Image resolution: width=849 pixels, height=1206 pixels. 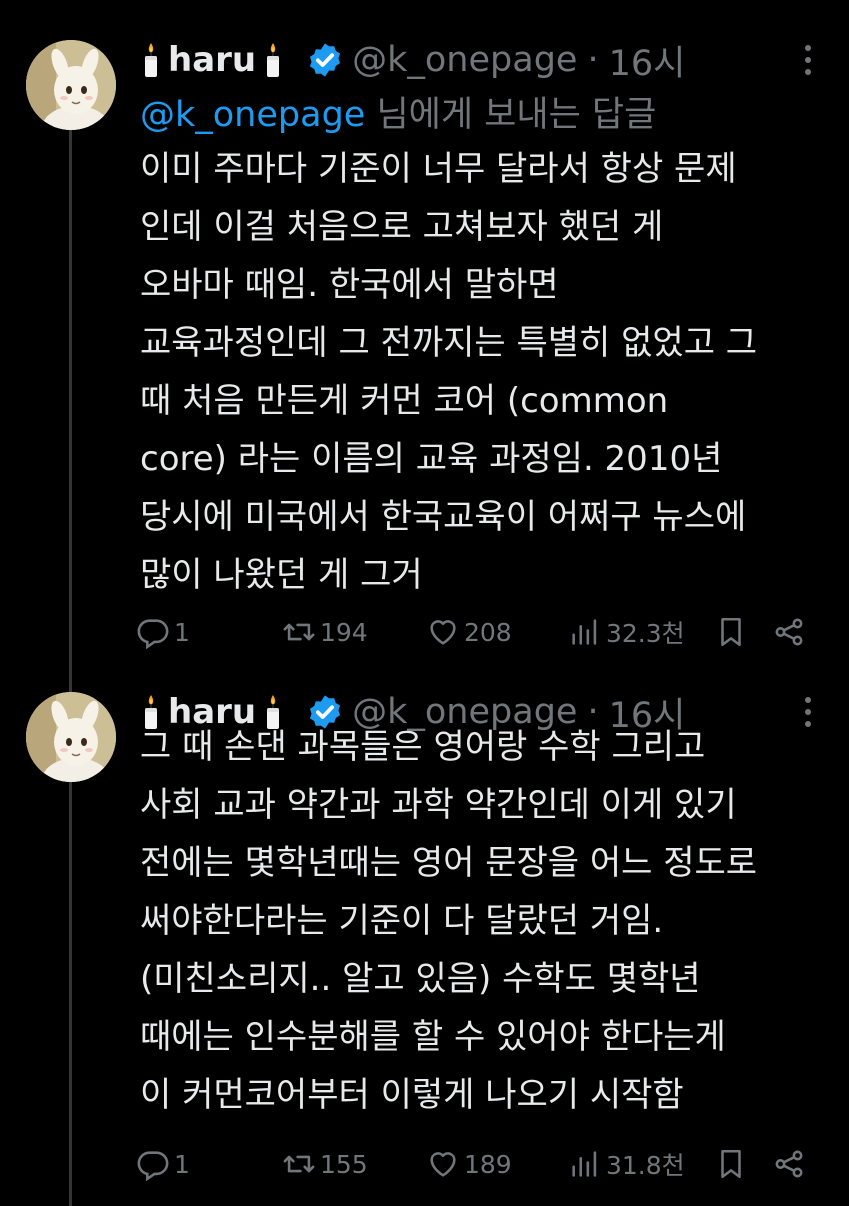 What do you see at coordinates (423, 747) in the screenshot?
I see `tweet-text-line: 그 때 손댄 과목들은 영어랑 수학 그리고` at bounding box center [423, 747].